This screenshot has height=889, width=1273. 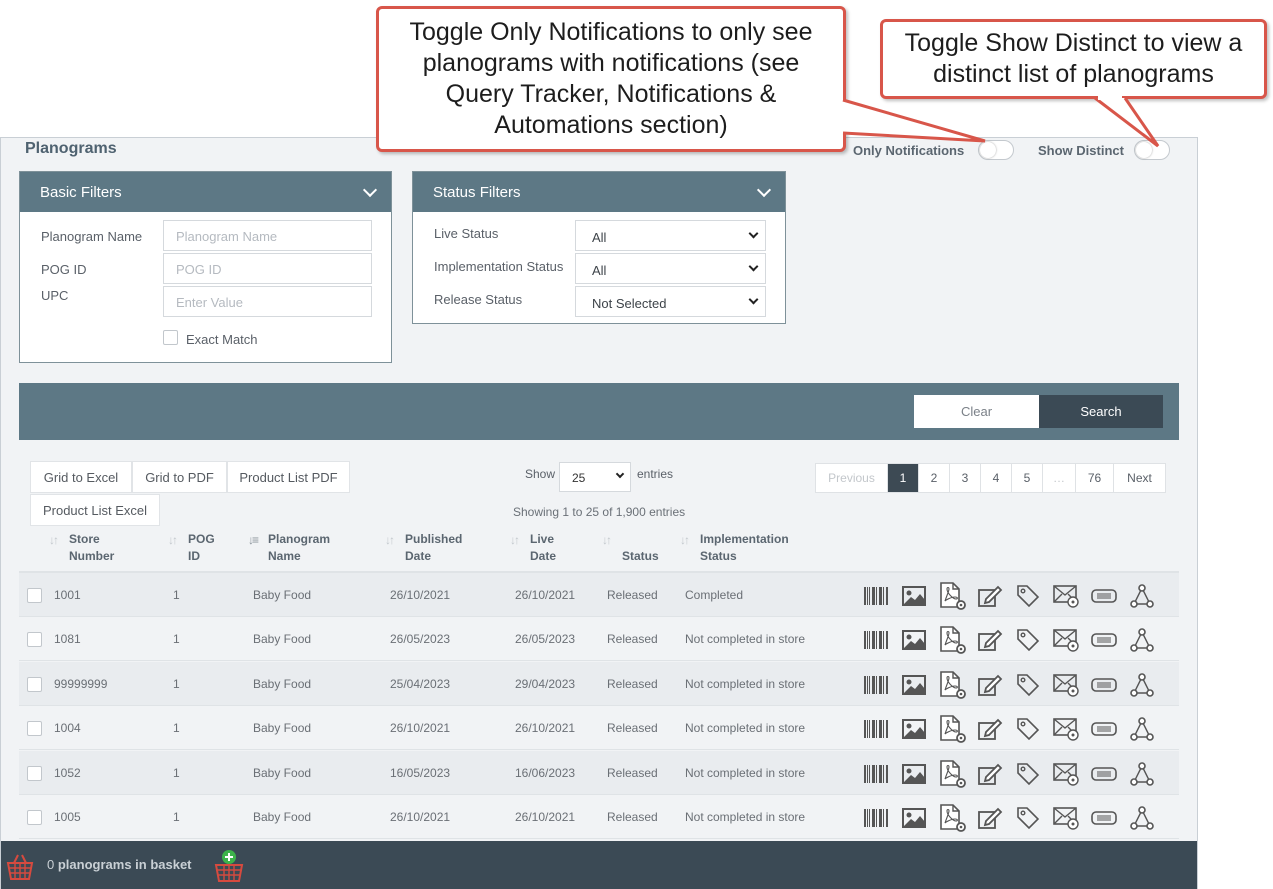 What do you see at coordinates (903, 478) in the screenshot?
I see `pagination-page-1: 1` at bounding box center [903, 478].